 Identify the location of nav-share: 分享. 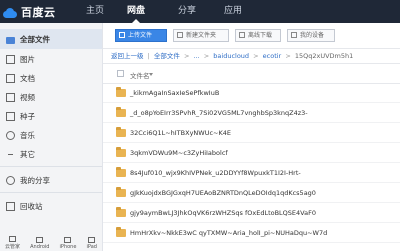
(187, 11).